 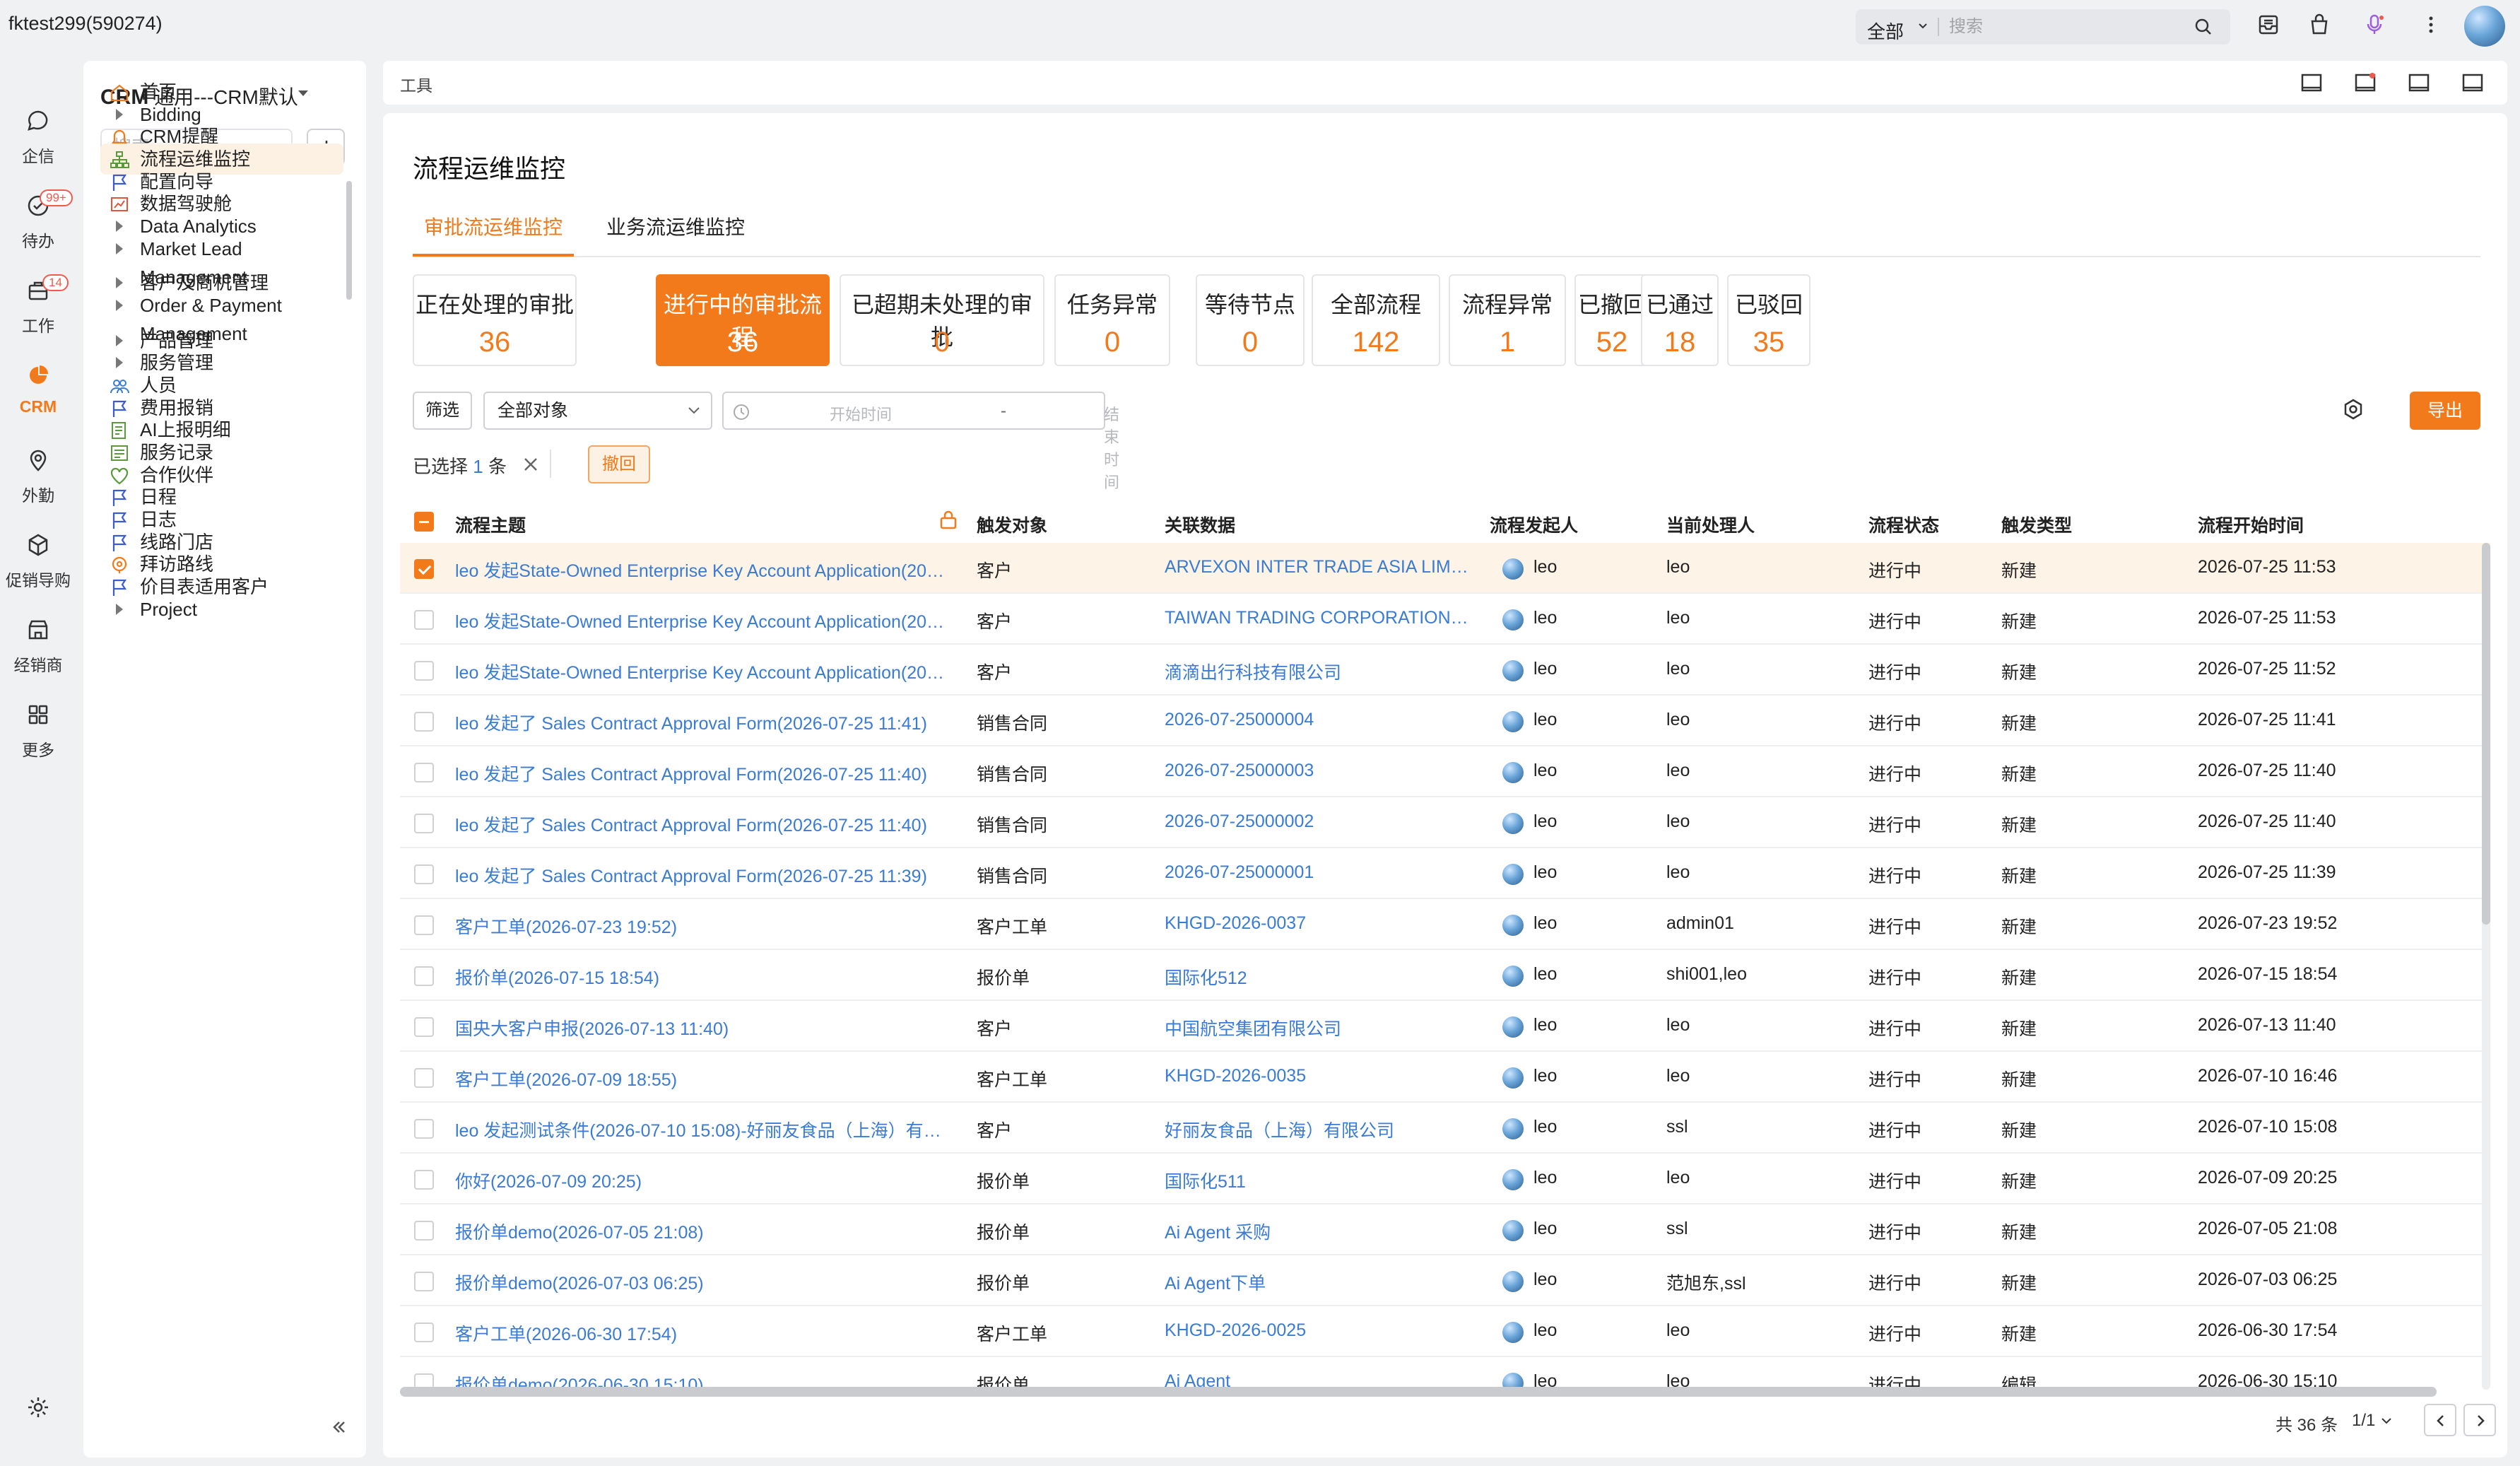 What do you see at coordinates (1886, 31) in the screenshot?
I see `search-scope-select: 全部` at bounding box center [1886, 31].